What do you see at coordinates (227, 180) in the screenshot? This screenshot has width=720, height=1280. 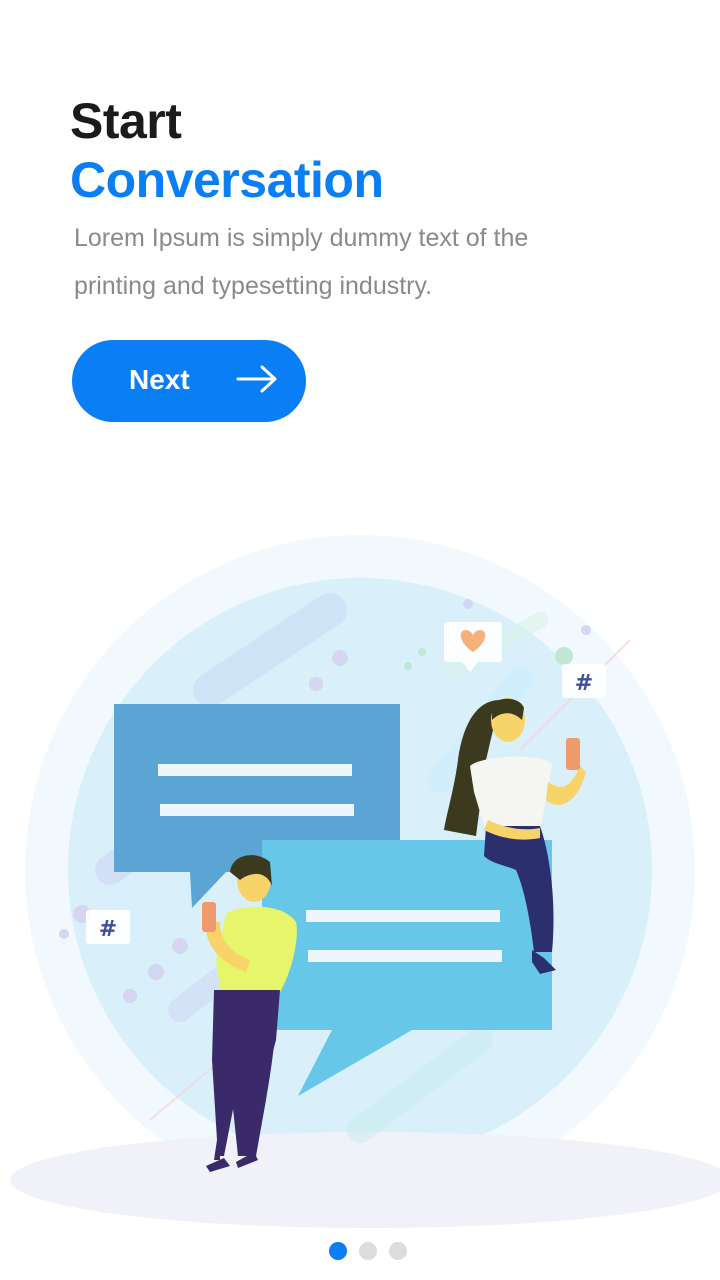 I see `page-title-line2: Conversation` at bounding box center [227, 180].